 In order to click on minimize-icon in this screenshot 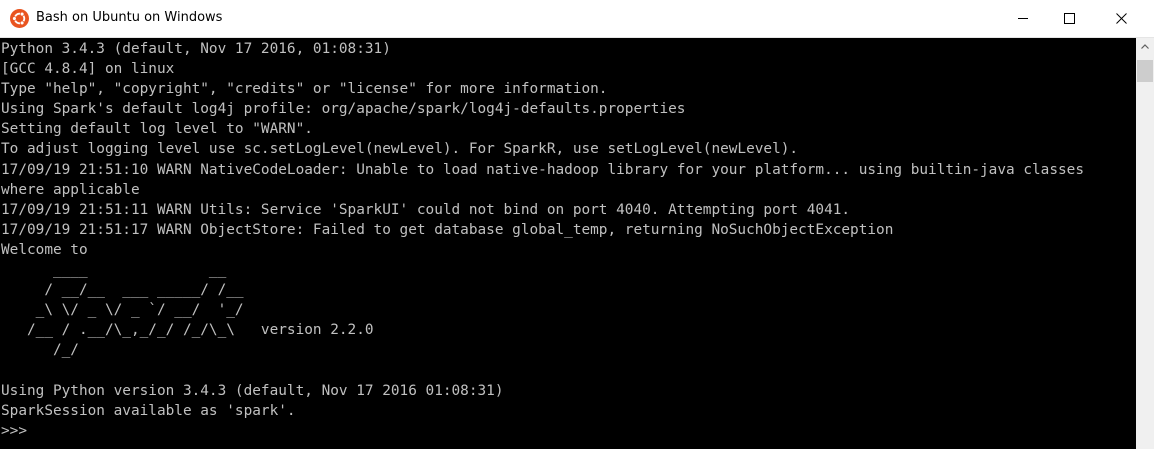, I will do `click(1023, 18)`.